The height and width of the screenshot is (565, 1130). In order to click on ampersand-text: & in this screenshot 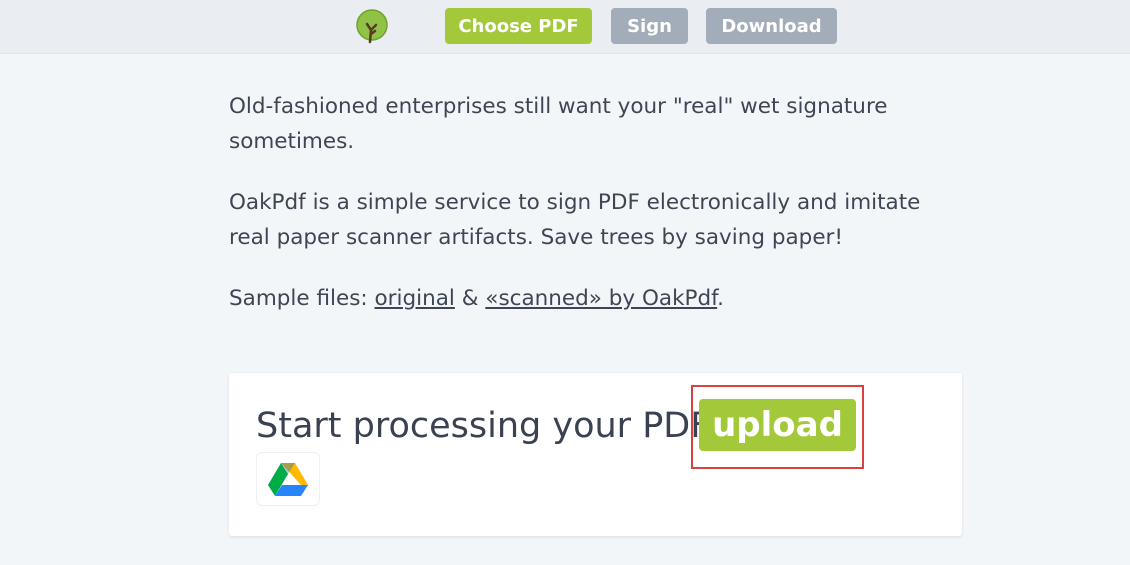, I will do `click(470, 298)`.